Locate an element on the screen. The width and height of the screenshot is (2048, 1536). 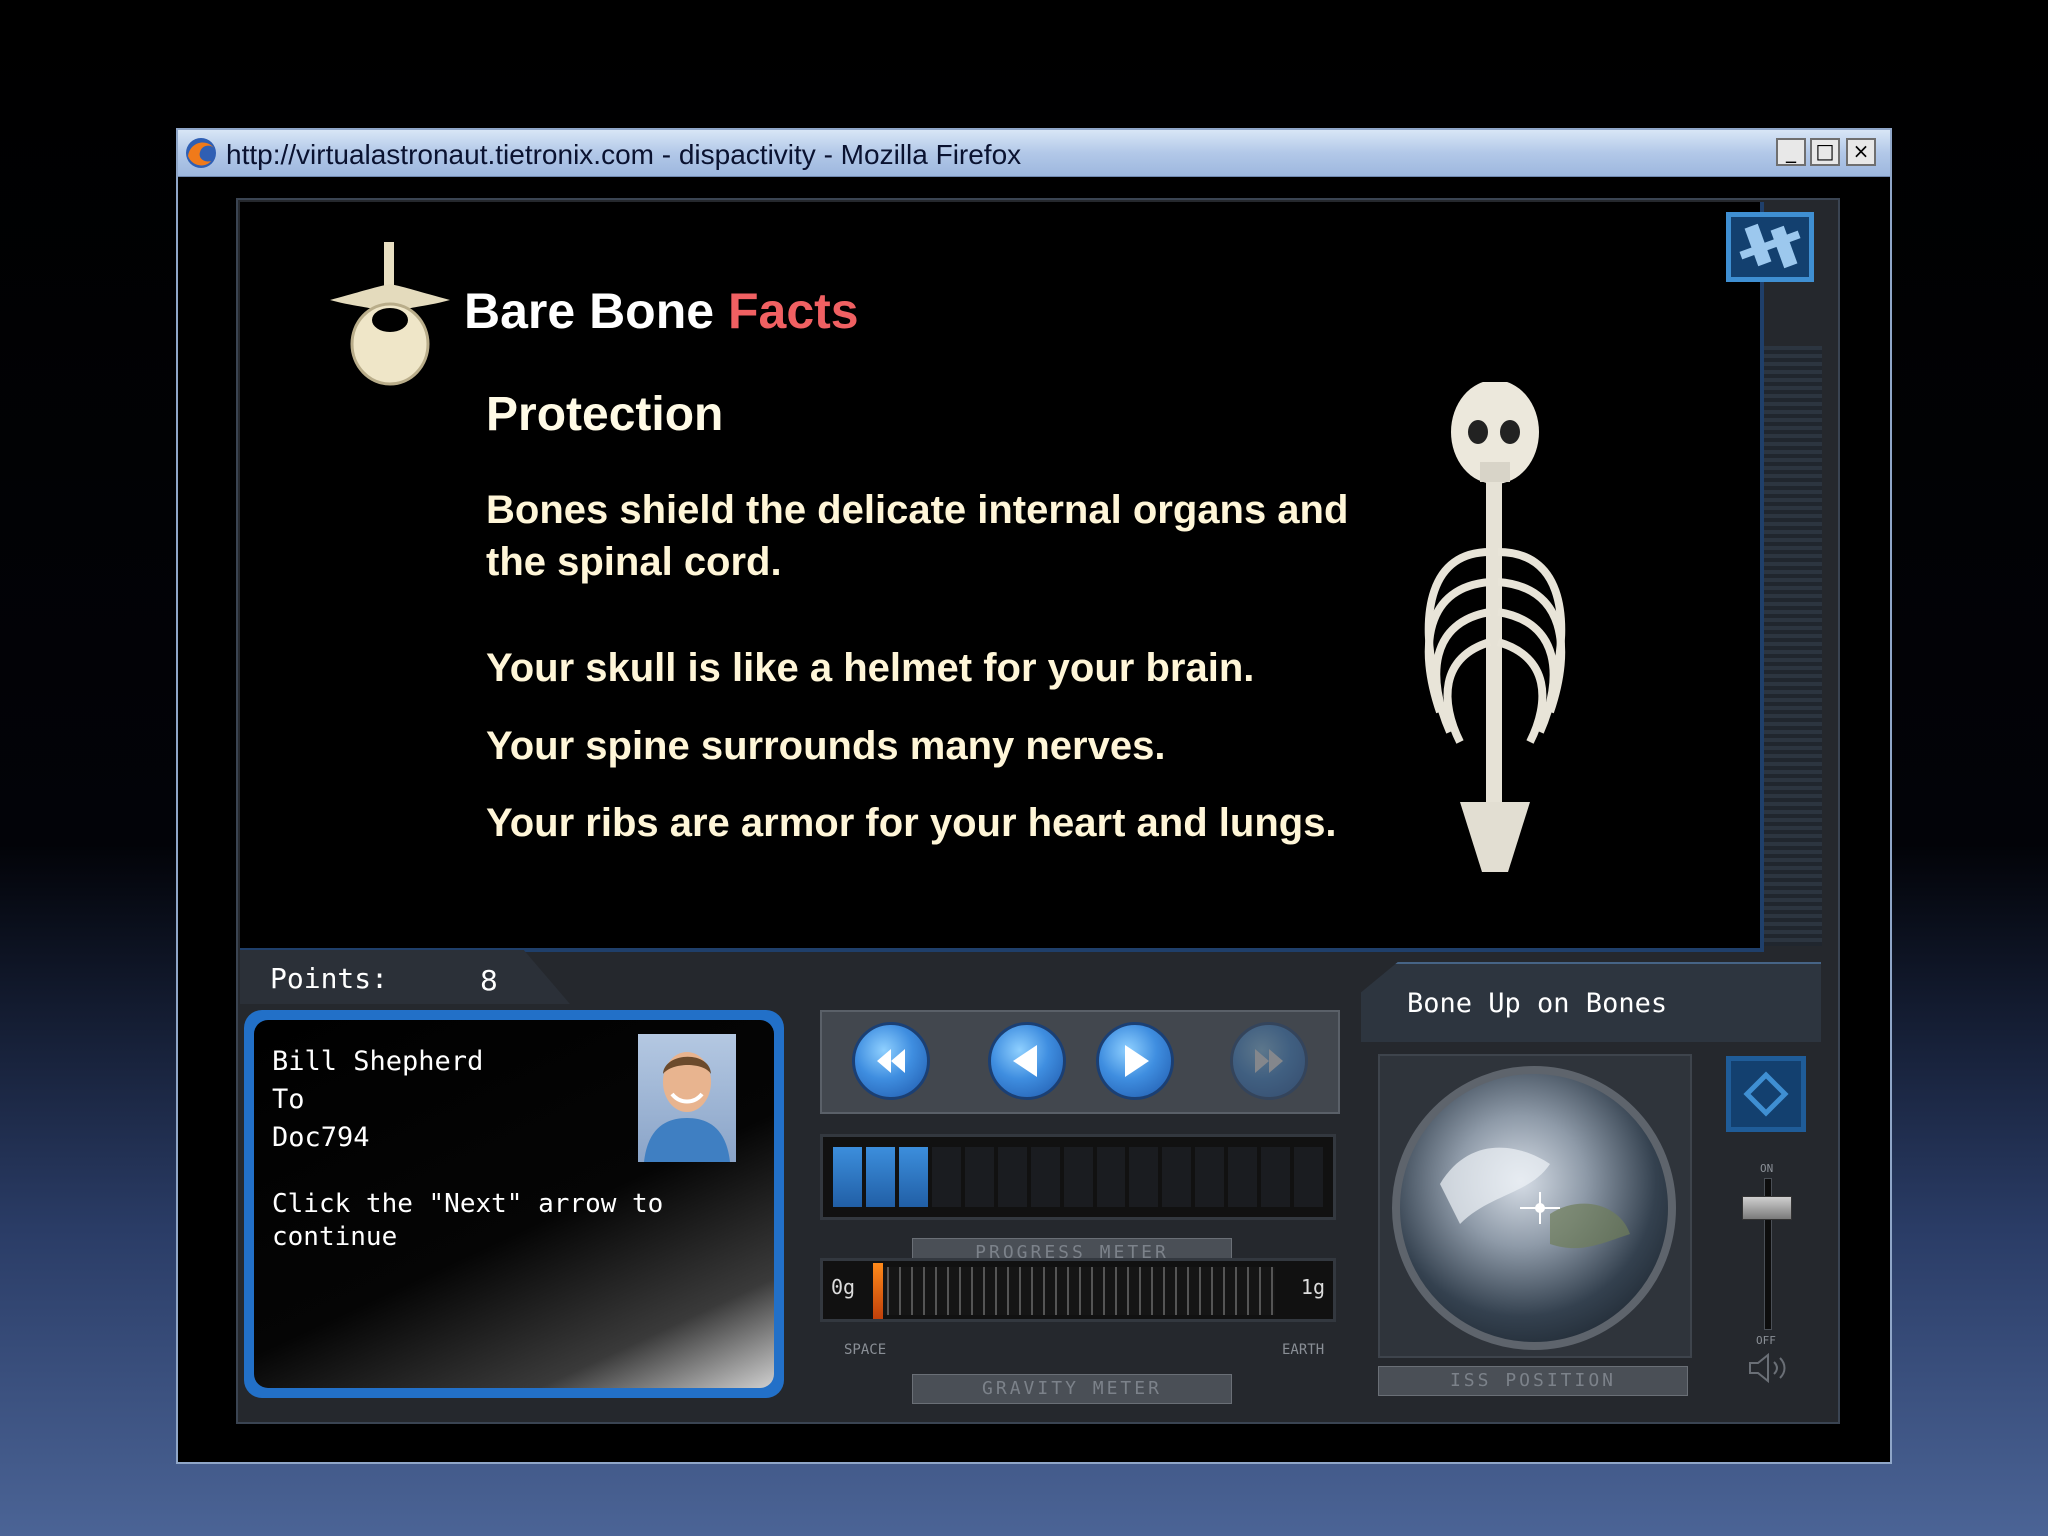
gravity-meter: 0g 1g is located at coordinates (1078, 1290).